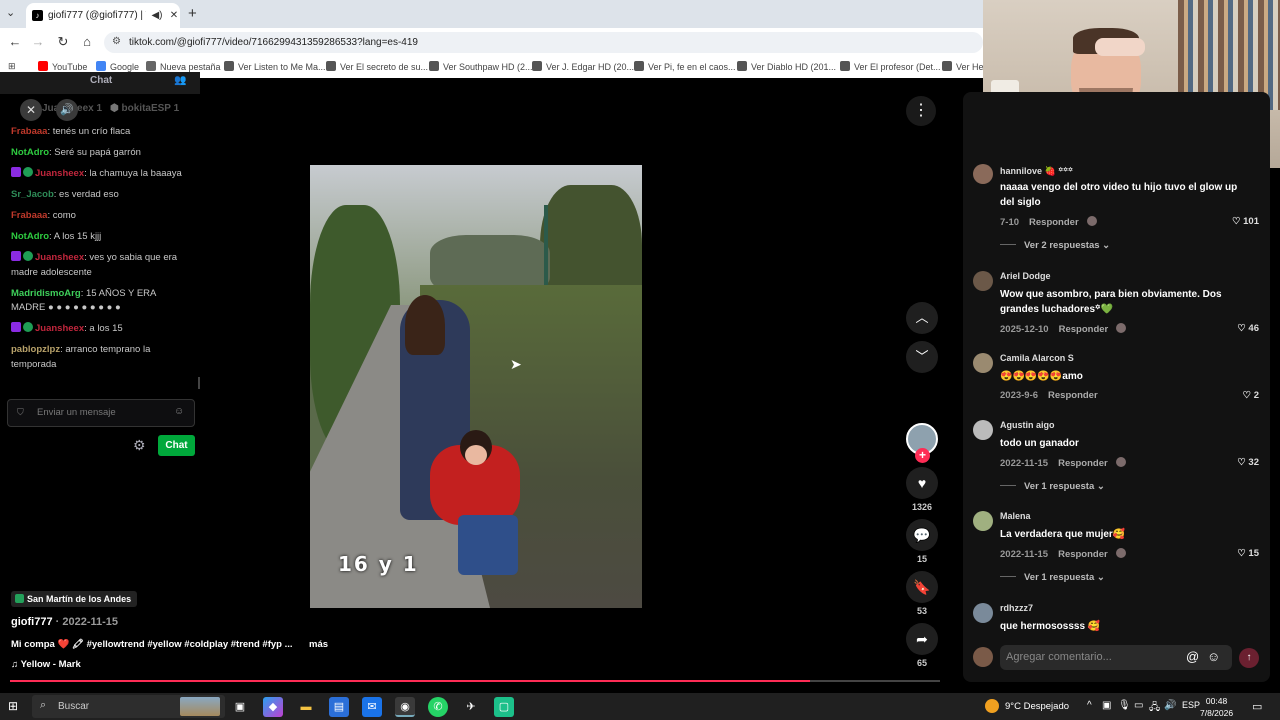 This screenshot has width=1280, height=720. What do you see at coordinates (922, 587) in the screenshot?
I see `bookmark-icon: 🔖` at bounding box center [922, 587].